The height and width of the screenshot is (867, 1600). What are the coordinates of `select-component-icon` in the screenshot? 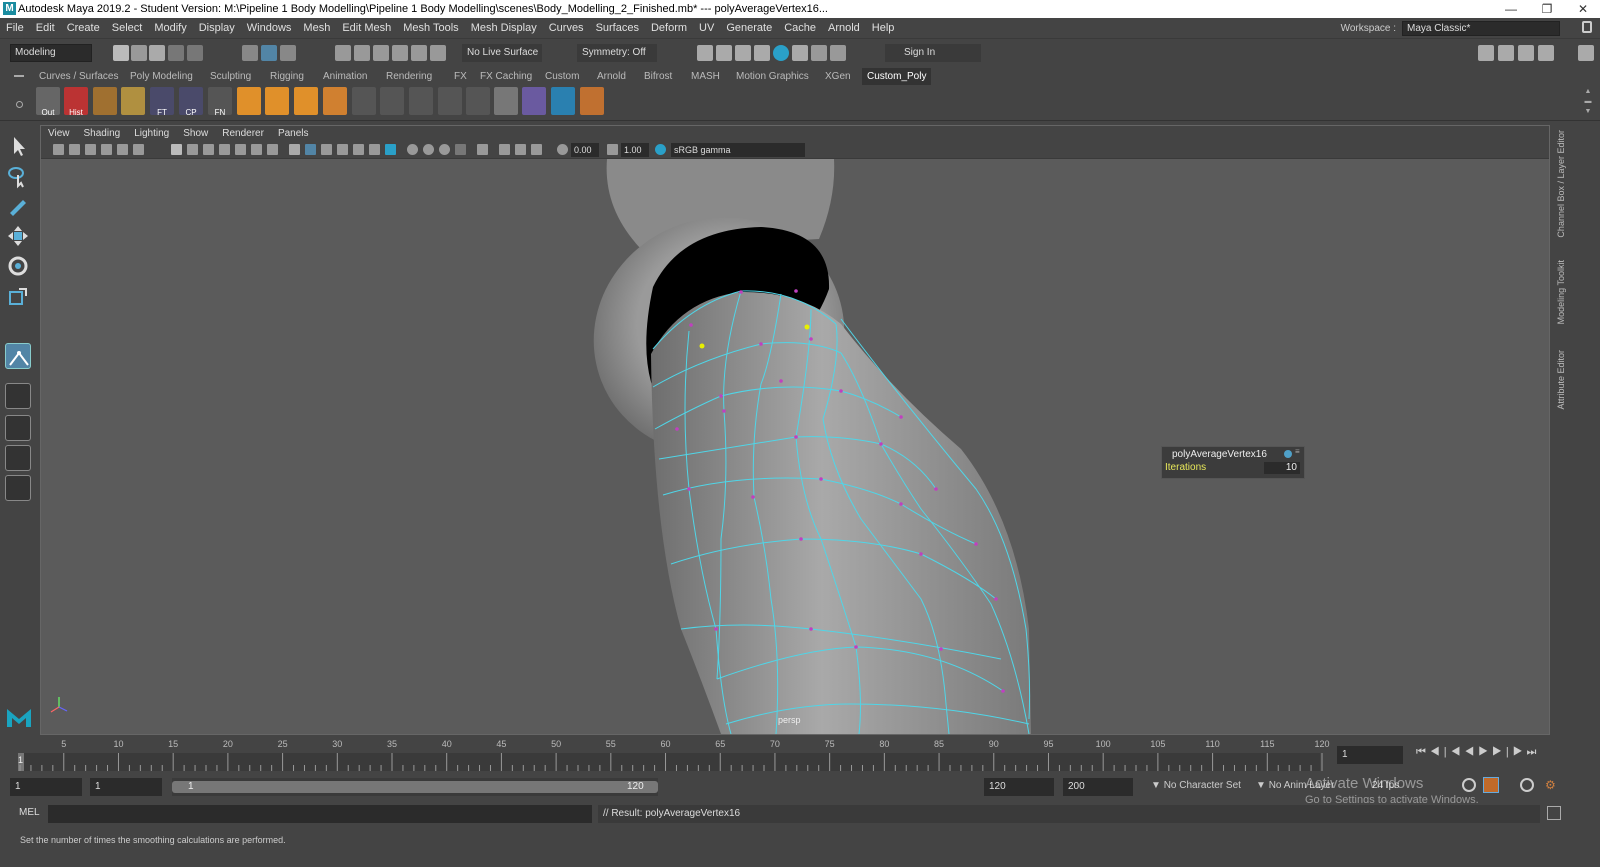 It's located at (288, 53).